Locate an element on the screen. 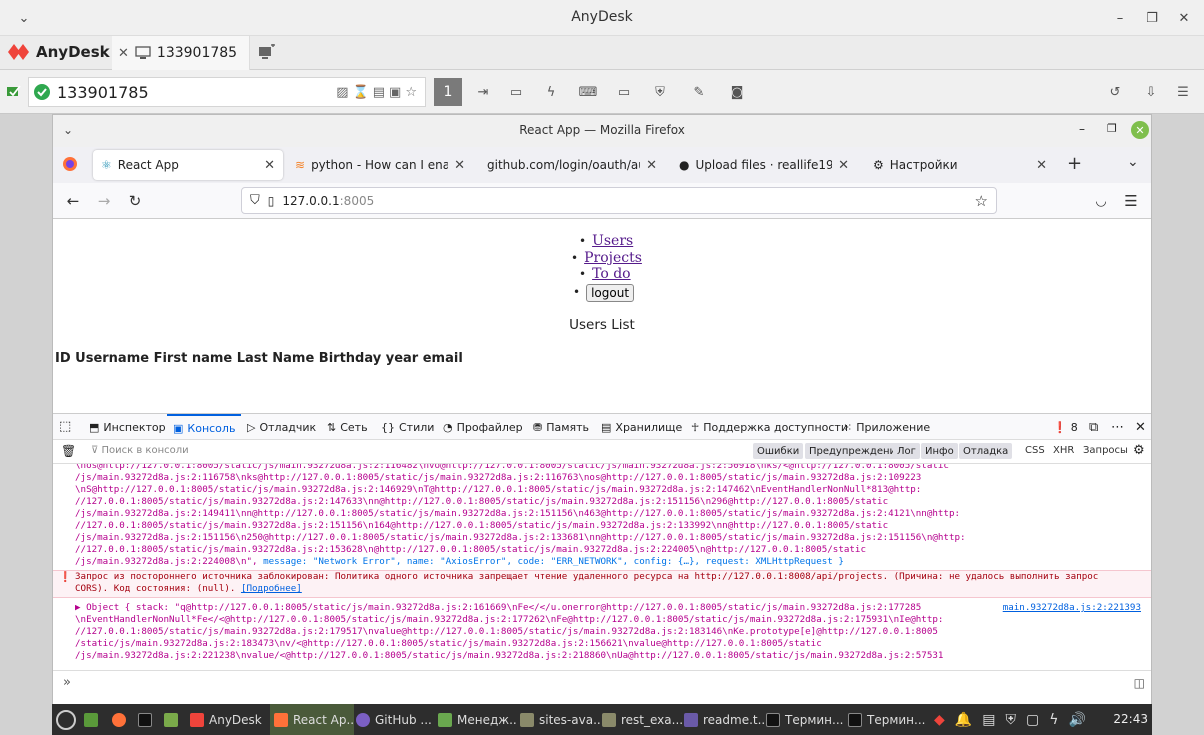  monitor-lock-icon: ▣ is located at coordinates (395, 92).